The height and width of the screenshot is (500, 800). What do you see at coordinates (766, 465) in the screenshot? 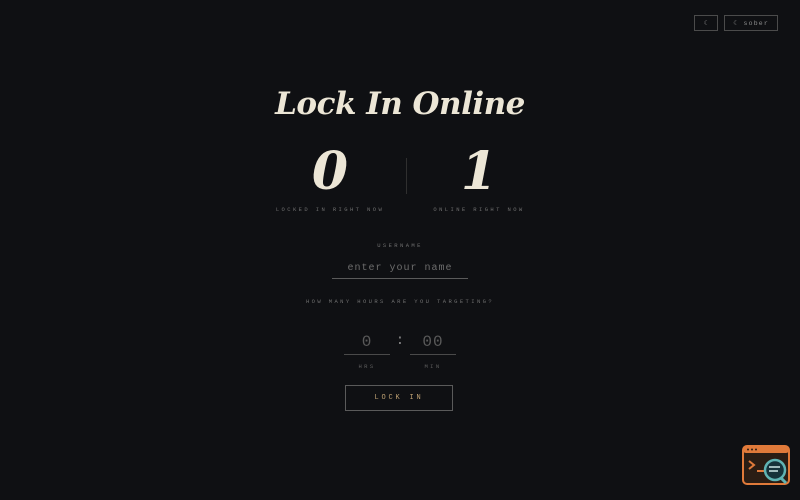
I see `code-search-icon` at bounding box center [766, 465].